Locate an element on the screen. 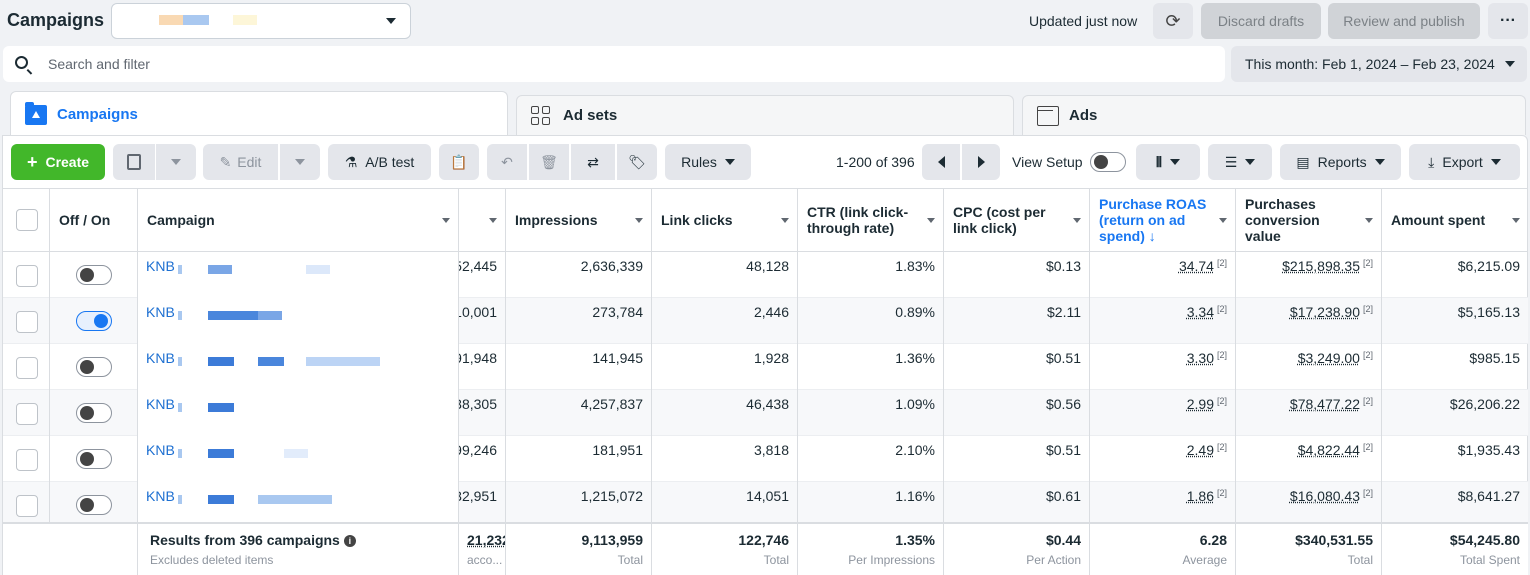 Image resolution: width=1530 pixels, height=575 pixels. reports-button: ▤ Reports is located at coordinates (1340, 162).